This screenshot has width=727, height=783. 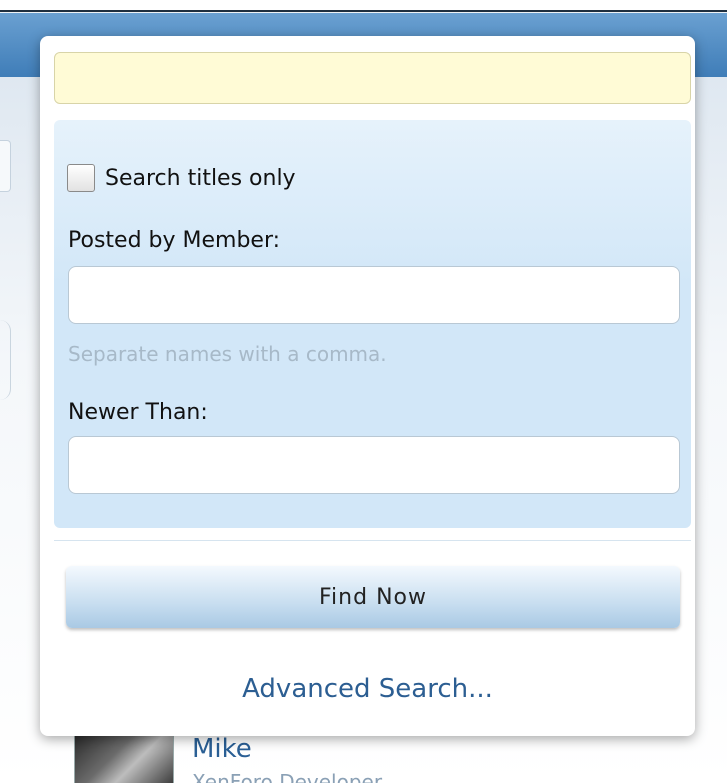 What do you see at coordinates (174, 240) in the screenshot?
I see `posted-by-label: Posted by Member:` at bounding box center [174, 240].